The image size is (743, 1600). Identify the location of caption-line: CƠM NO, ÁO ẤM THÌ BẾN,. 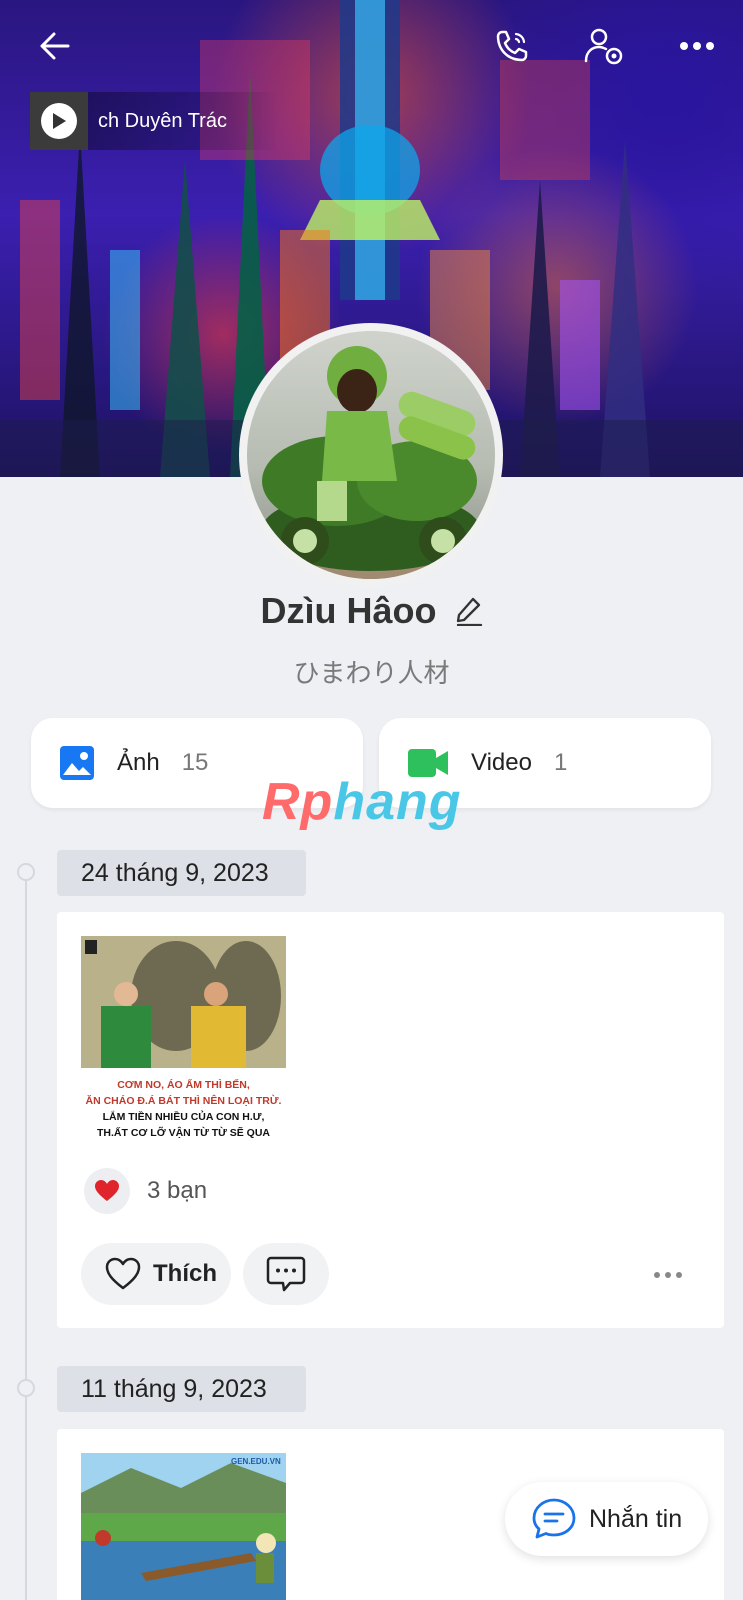
(183, 1085).